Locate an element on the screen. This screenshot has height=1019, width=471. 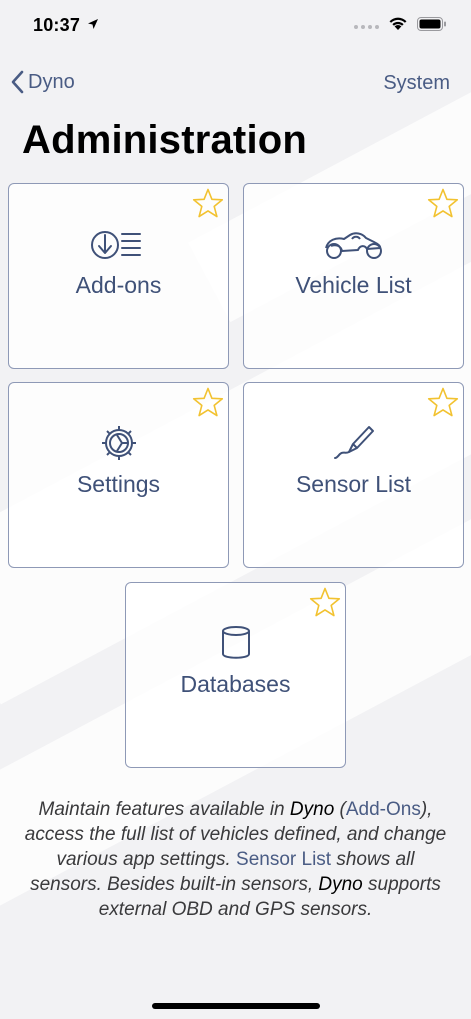
motorcycle-icon is located at coordinates (353, 245).